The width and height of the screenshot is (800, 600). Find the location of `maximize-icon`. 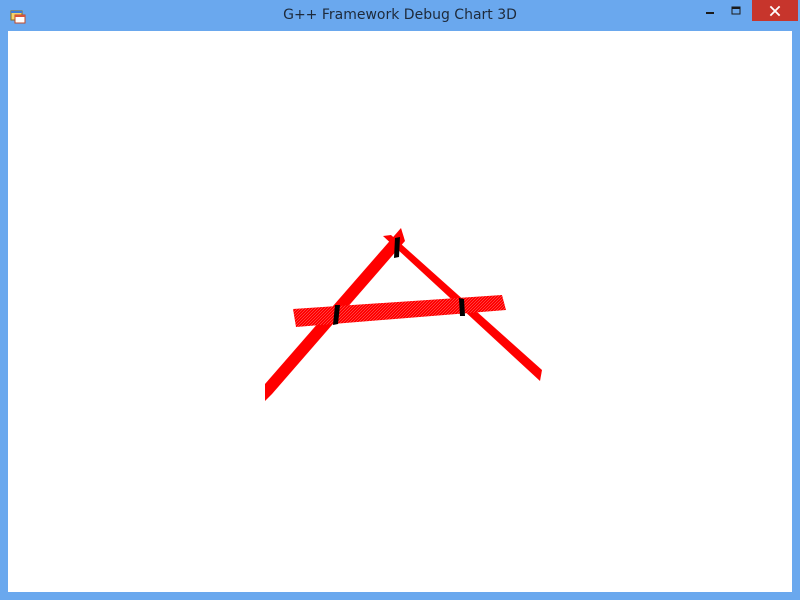

maximize-icon is located at coordinates (736, 10).